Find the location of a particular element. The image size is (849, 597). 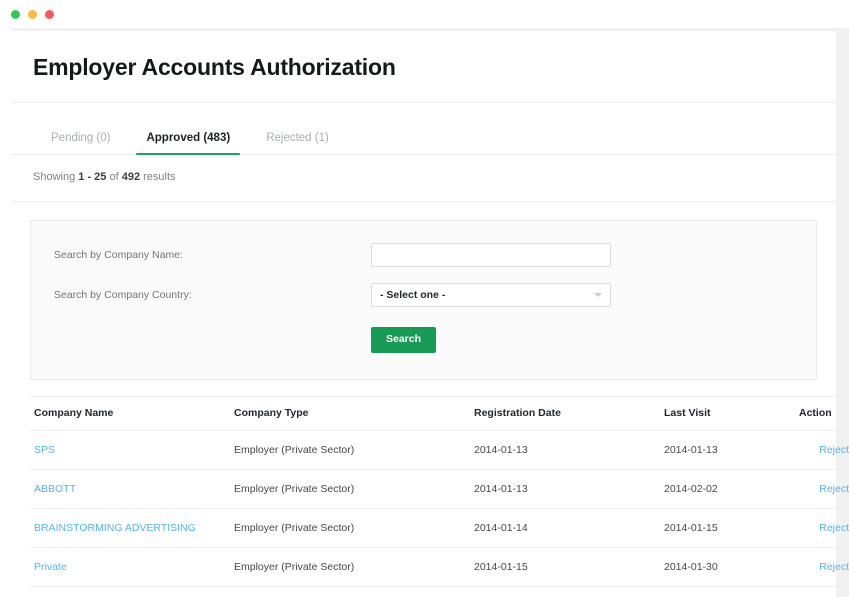

company-name-label: Search by Company Name: is located at coordinates (118, 255).